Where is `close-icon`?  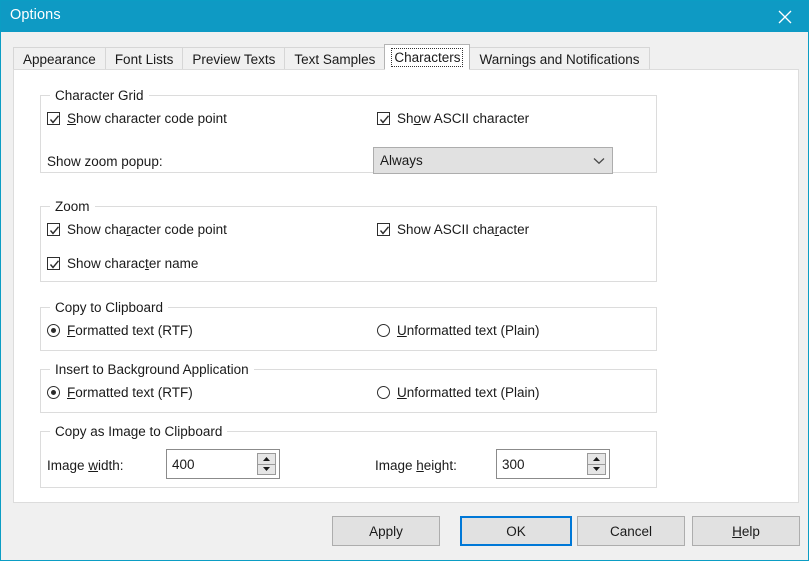
close-icon is located at coordinates (785, 16).